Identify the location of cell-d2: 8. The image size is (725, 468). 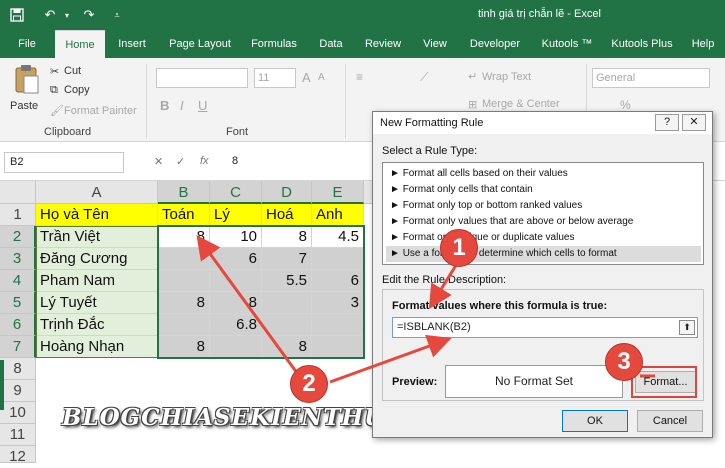
(287, 237).